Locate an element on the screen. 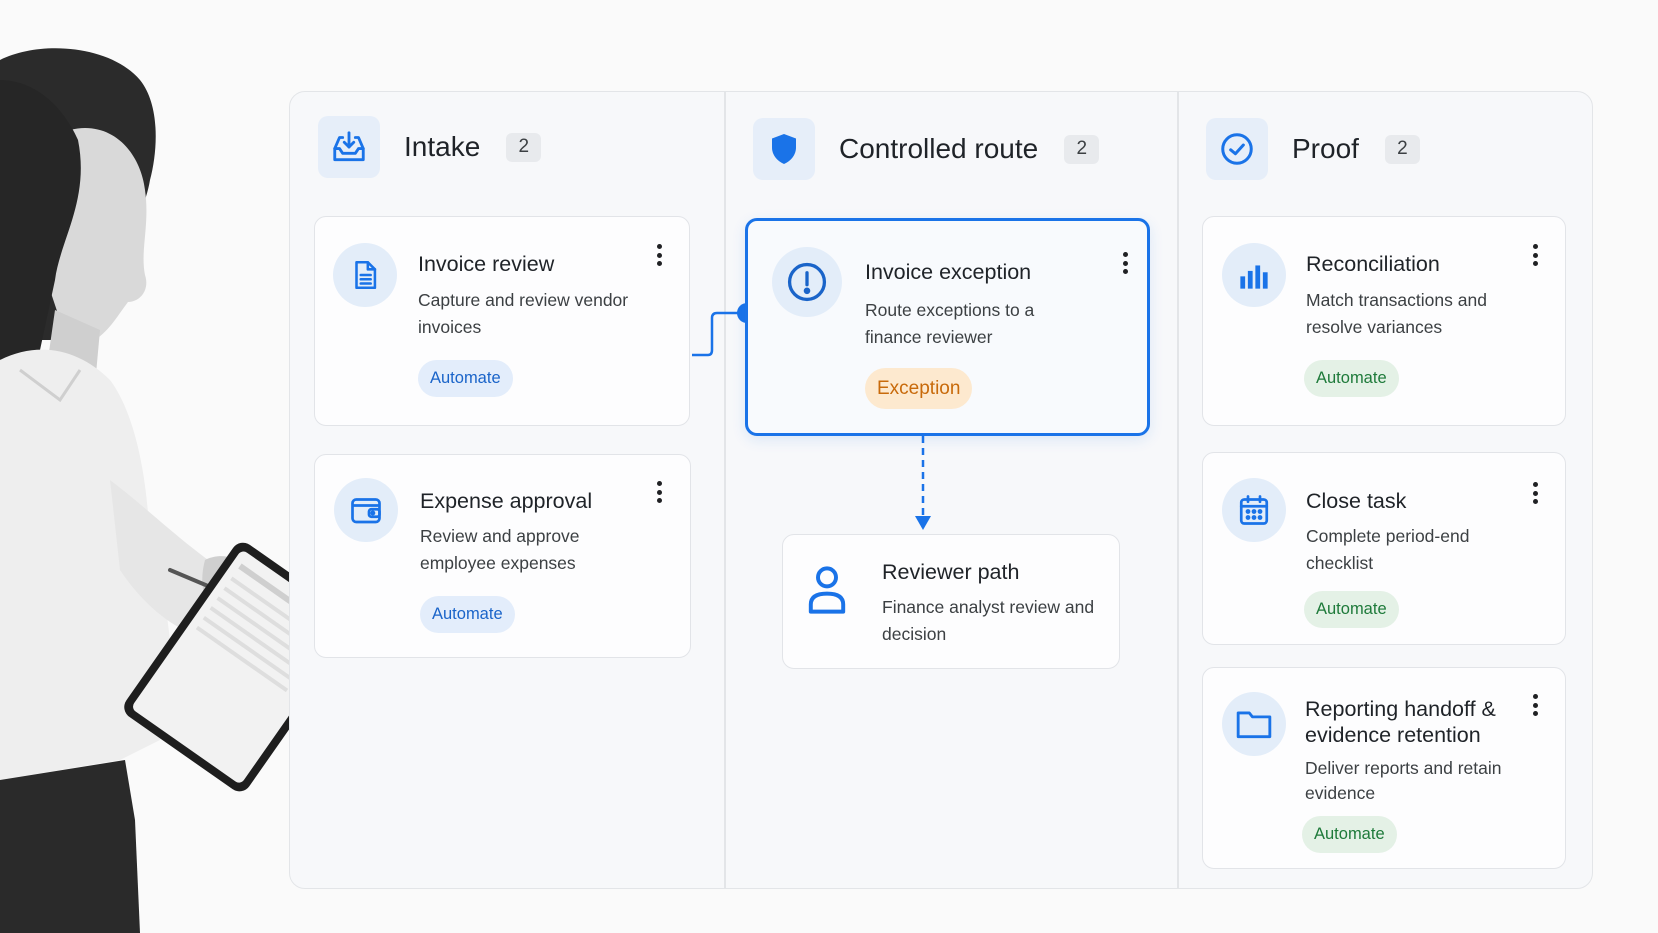 The width and height of the screenshot is (1658, 933). card-title: Close task is located at coordinates (1356, 501).